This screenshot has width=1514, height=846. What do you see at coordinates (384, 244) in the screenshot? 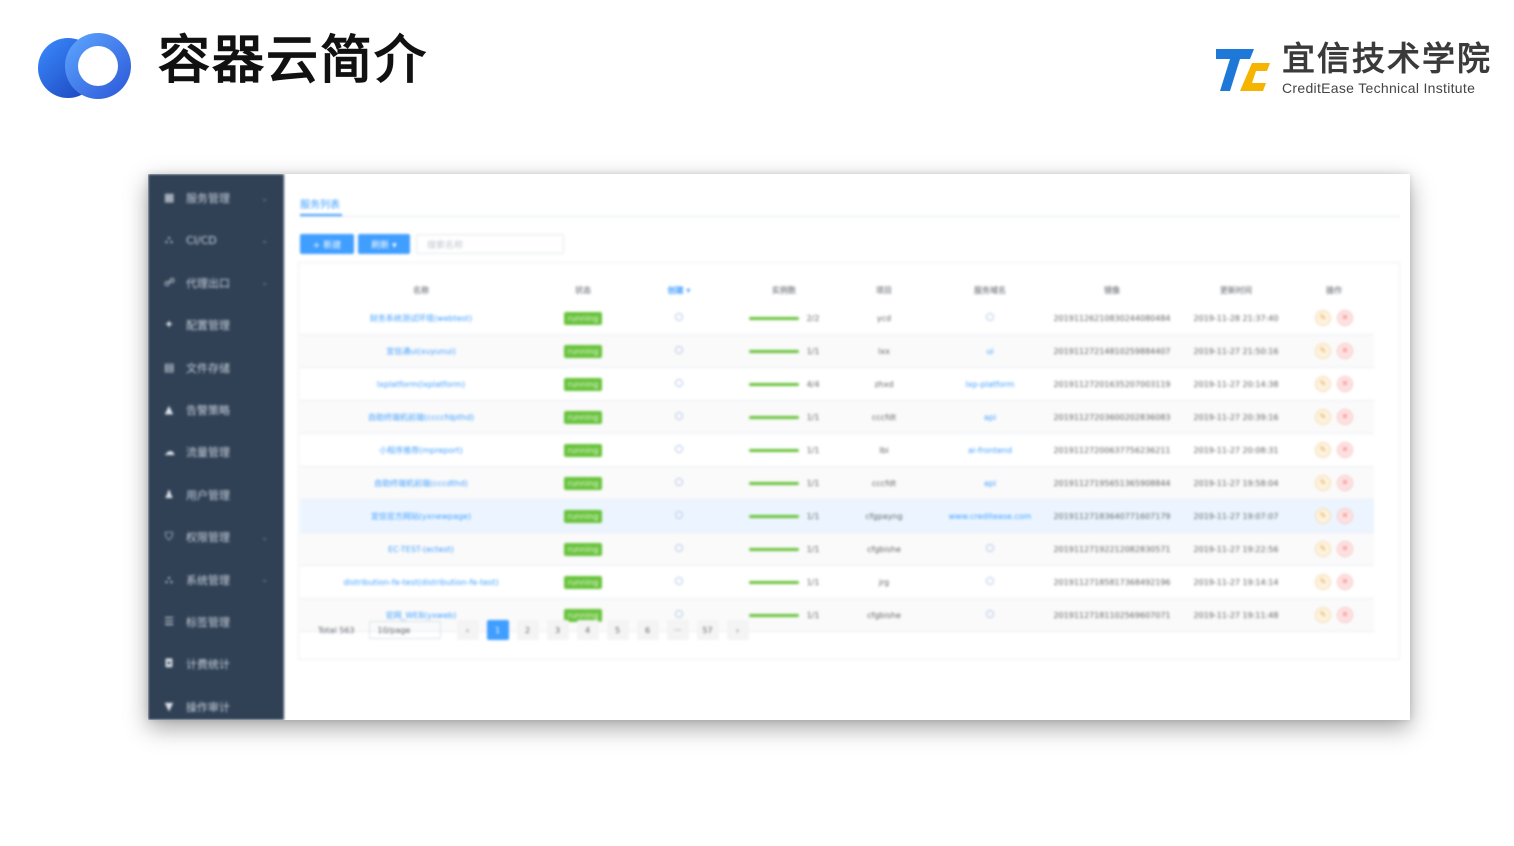
I see `refresh-button: 刷新 ▾` at bounding box center [384, 244].